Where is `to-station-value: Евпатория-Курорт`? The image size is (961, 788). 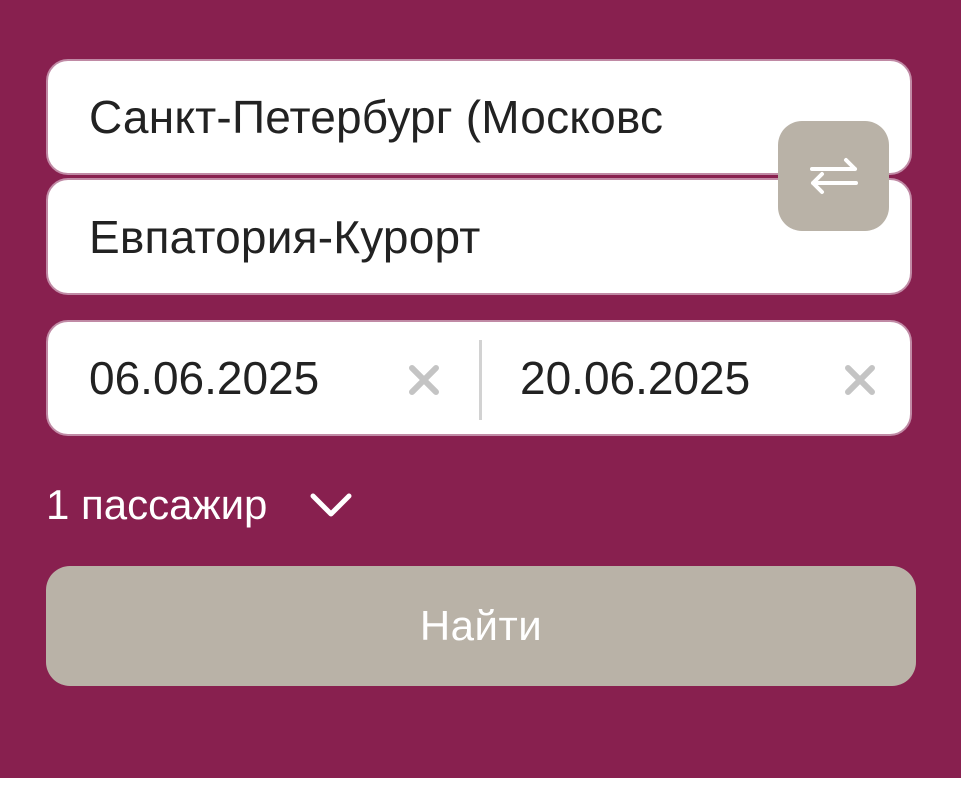 to-station-value: Евпатория-Курорт is located at coordinates (285, 236).